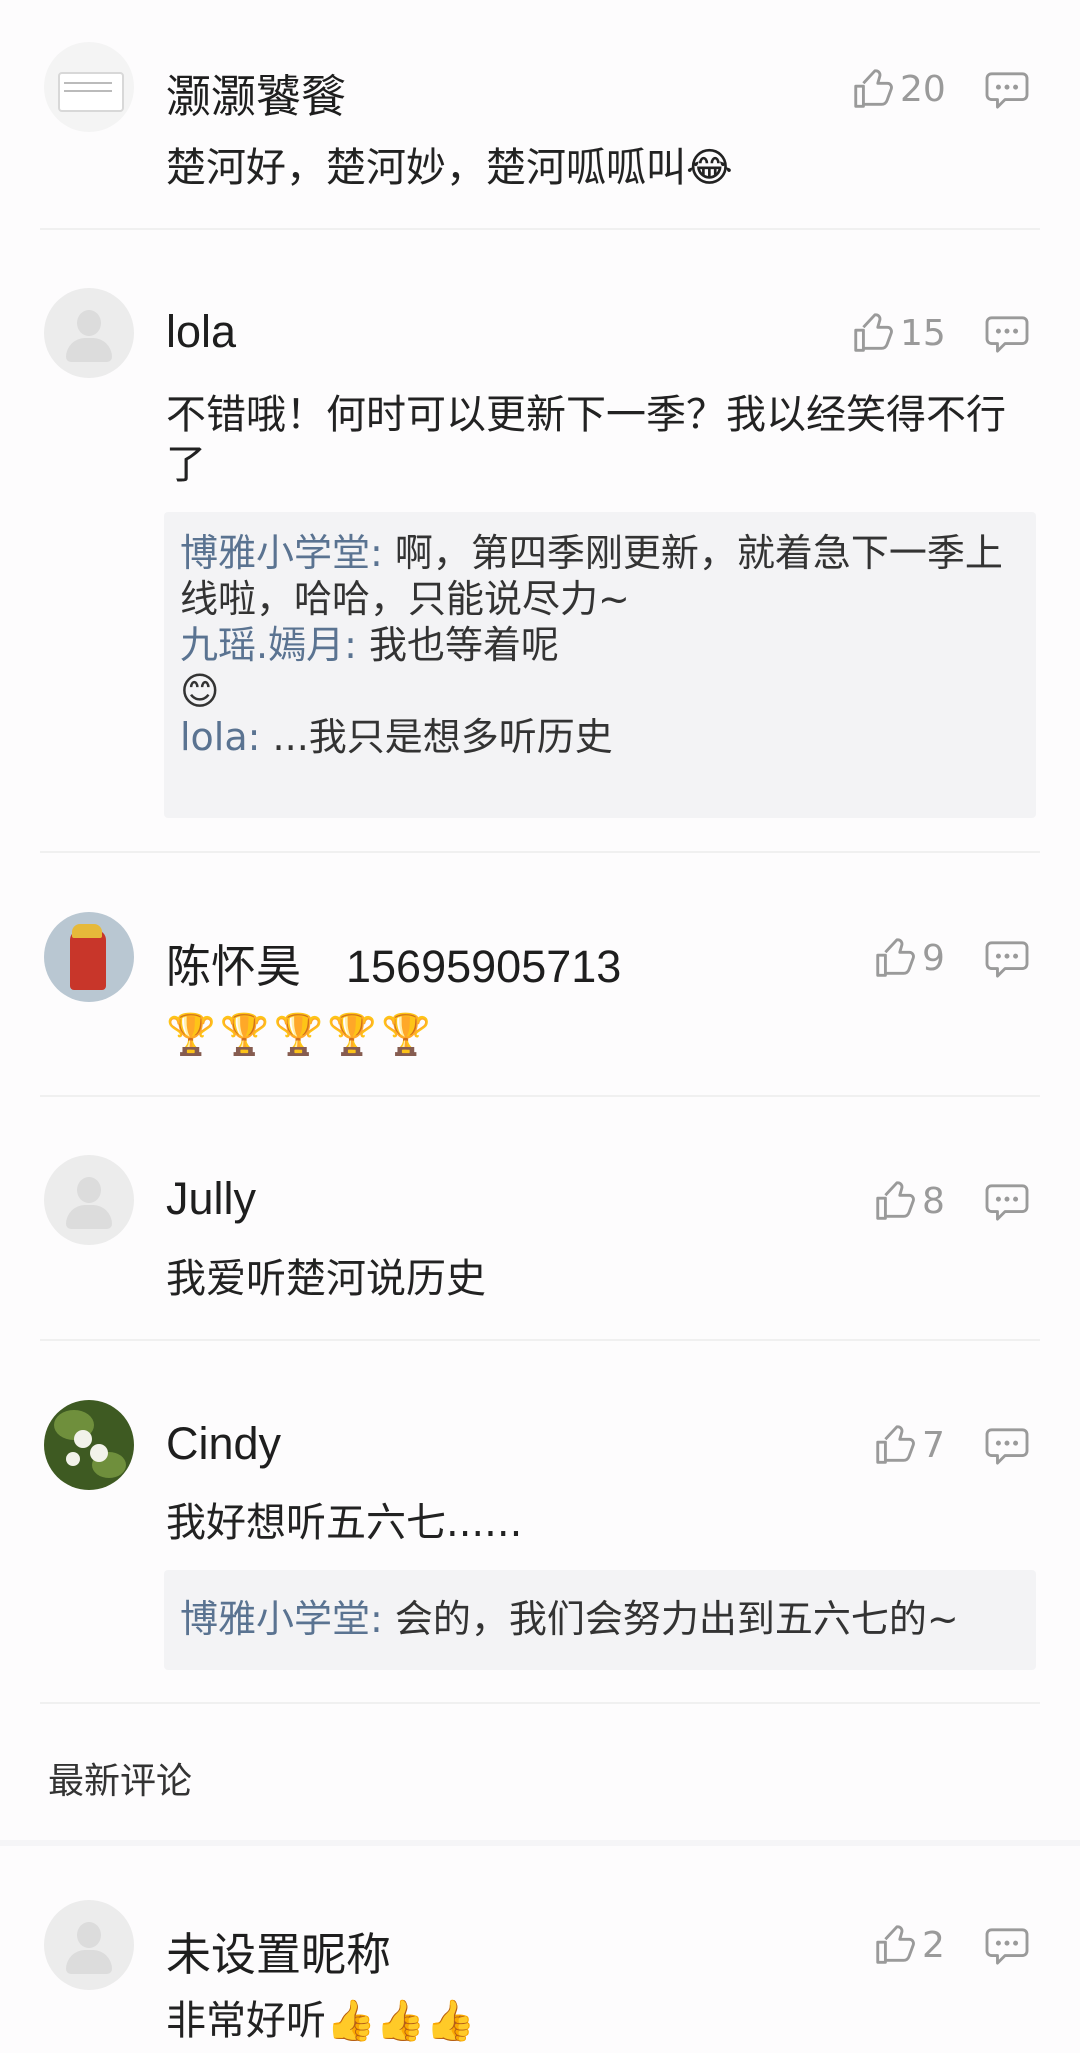 This screenshot has width=1080, height=2053. What do you see at coordinates (321, 2021) in the screenshot?
I see `comment-text: 非常好听👍👍👍` at bounding box center [321, 2021].